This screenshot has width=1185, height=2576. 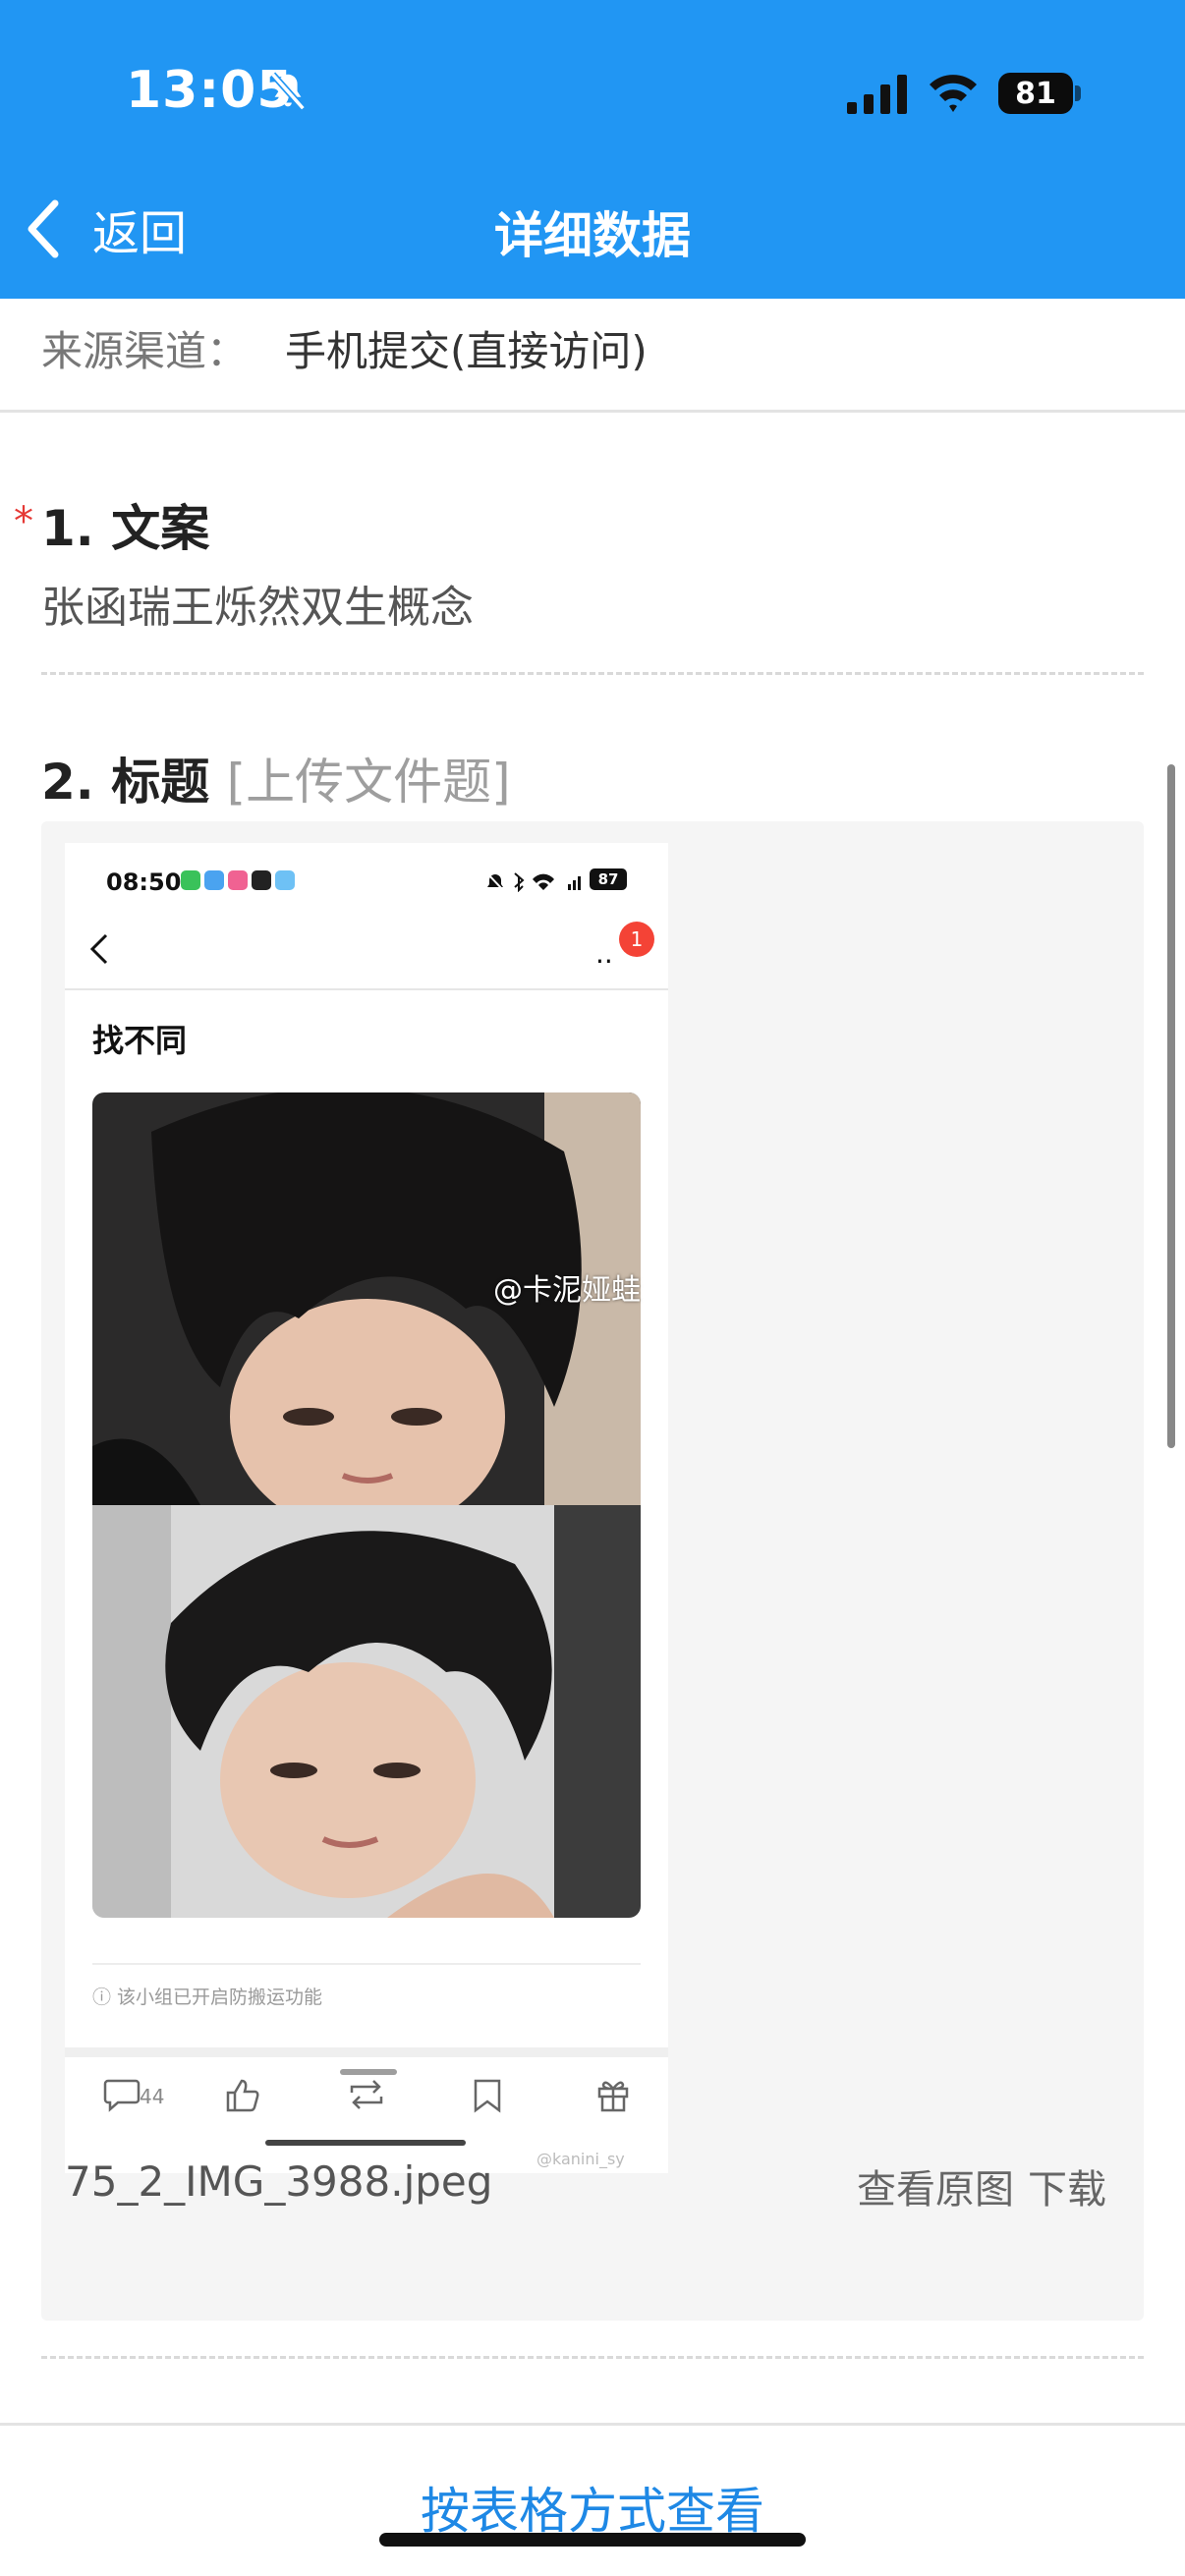 I want to click on battery-level: 81, so click(x=1035, y=93).